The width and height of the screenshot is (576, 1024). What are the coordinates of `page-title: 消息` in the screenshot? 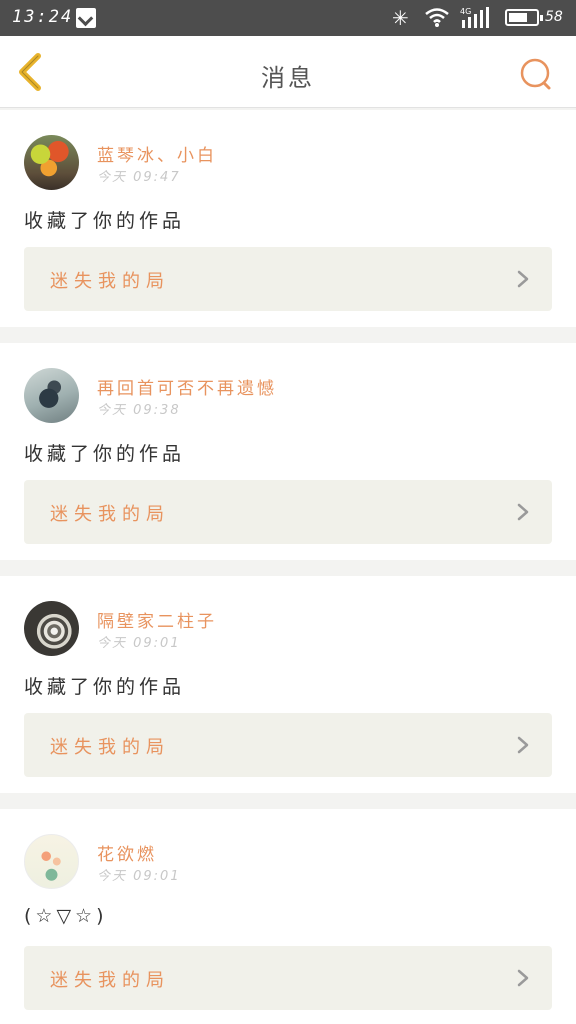 It's located at (288, 78).